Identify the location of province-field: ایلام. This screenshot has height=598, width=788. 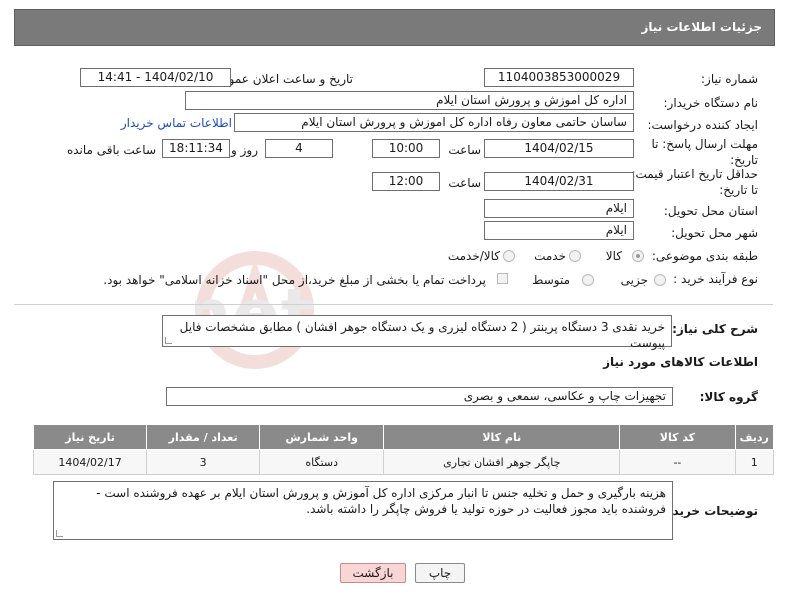
(559, 208).